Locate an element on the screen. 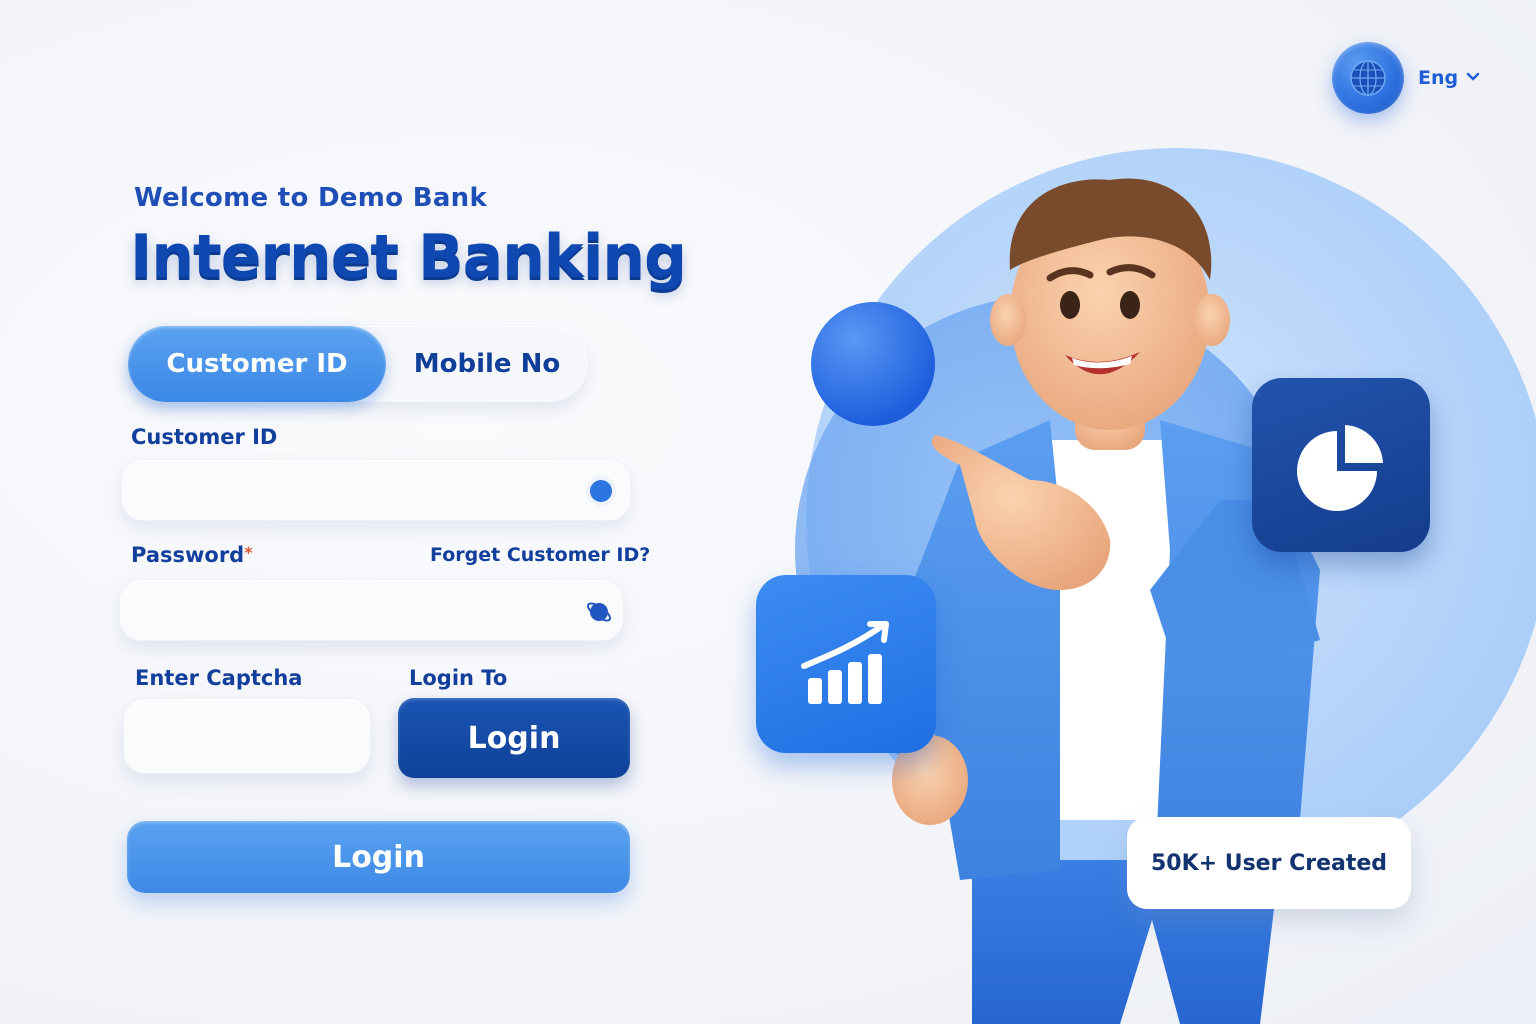  password-field-wrap is located at coordinates (371, 610).